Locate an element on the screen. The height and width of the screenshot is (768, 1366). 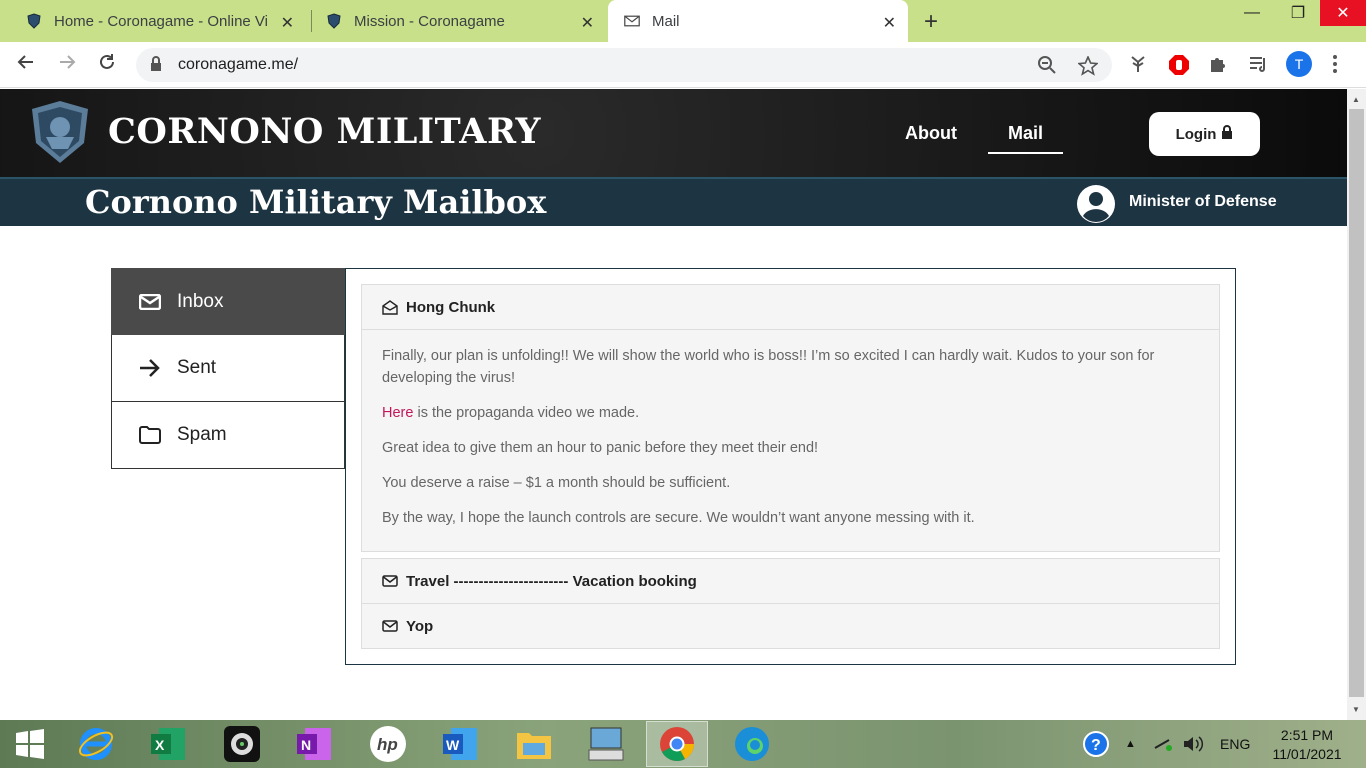
language-indicator: ENG is located at coordinates (1235, 744).